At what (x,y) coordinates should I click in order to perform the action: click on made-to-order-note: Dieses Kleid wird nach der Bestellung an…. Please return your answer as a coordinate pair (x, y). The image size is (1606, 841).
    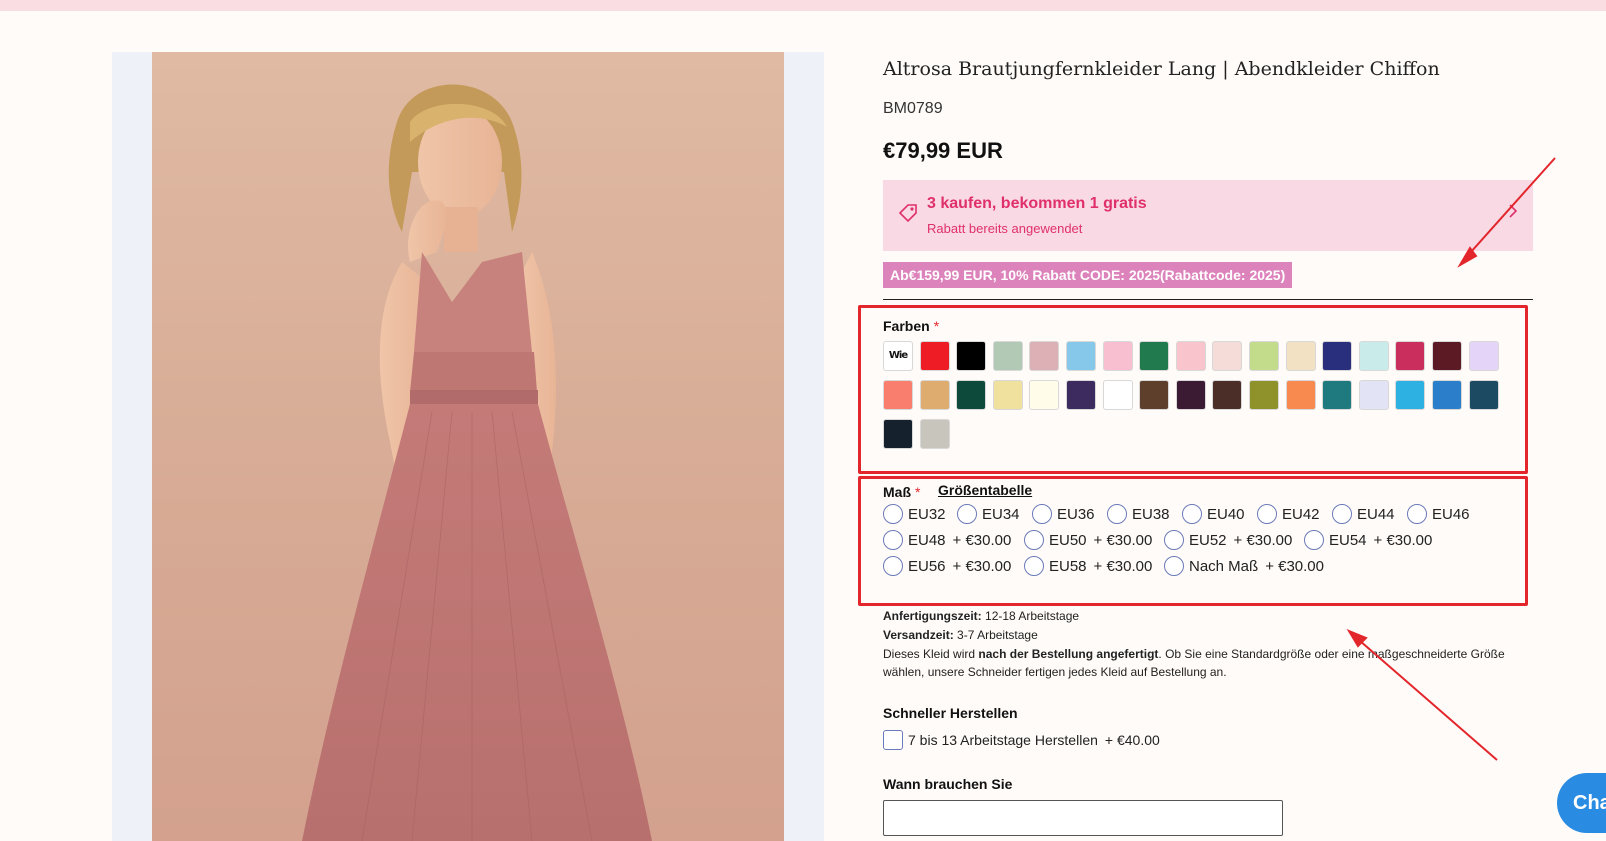
    Looking at the image, I should click on (1203, 663).